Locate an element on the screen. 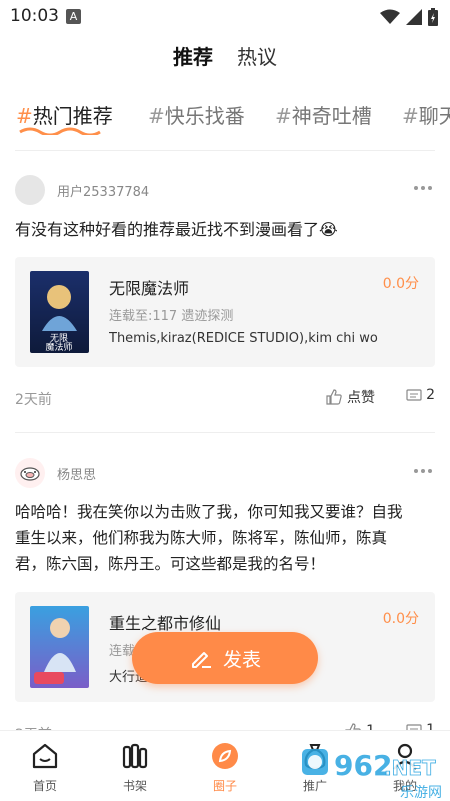 The height and width of the screenshot is (801, 450). topic-chat: #聊天 is located at coordinates (426, 114).